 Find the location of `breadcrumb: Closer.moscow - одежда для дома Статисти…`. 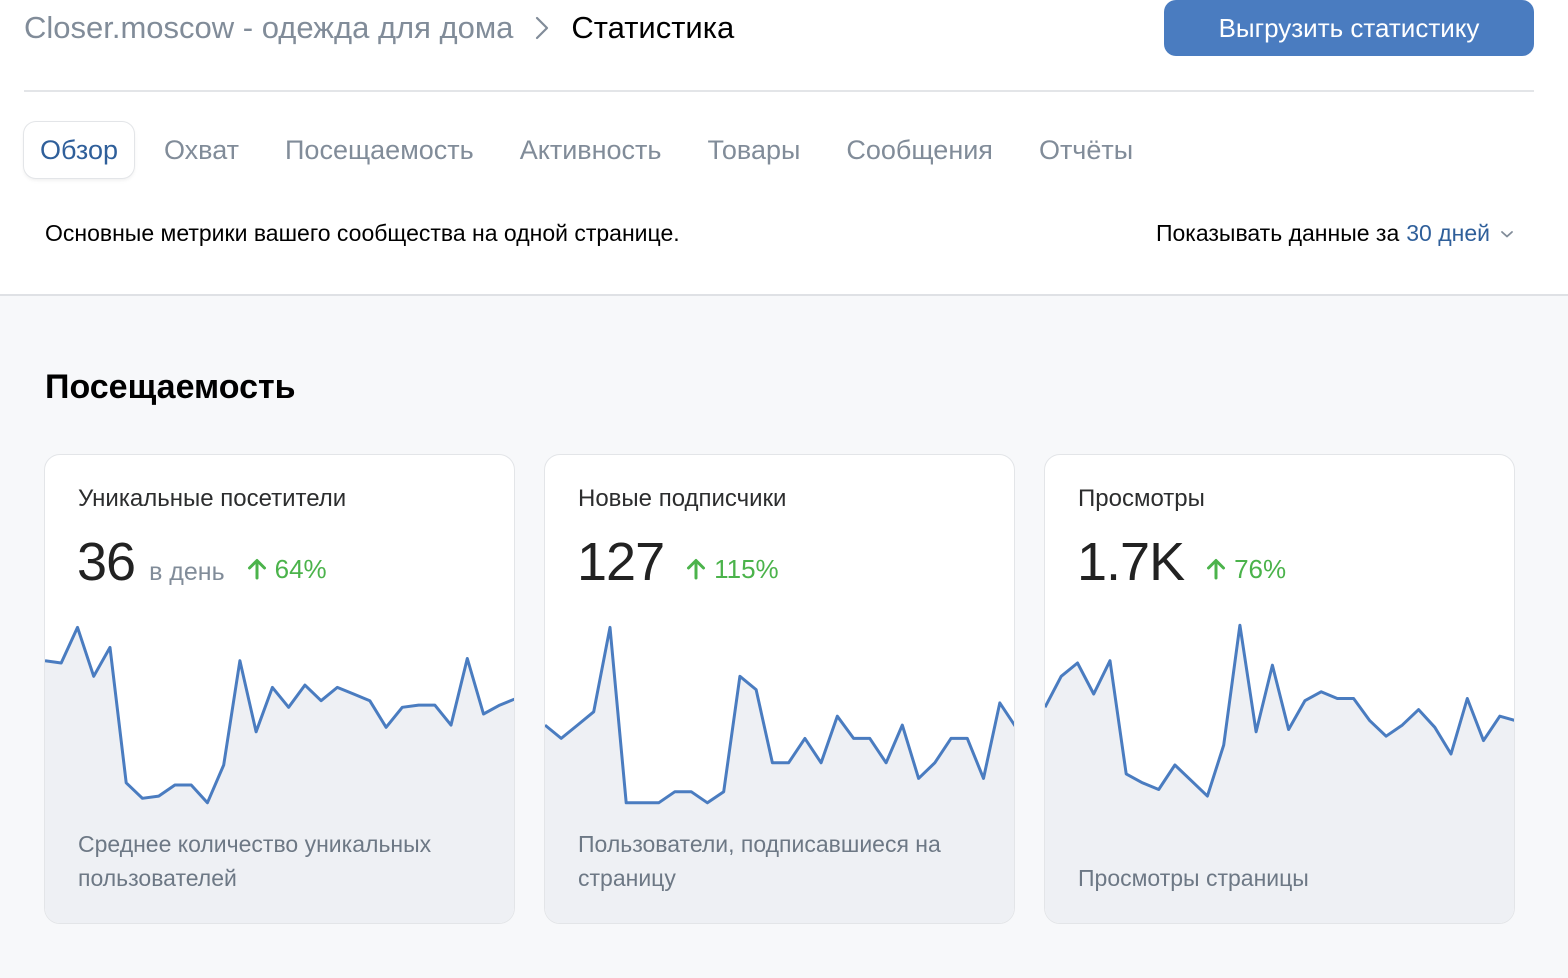

breadcrumb: Closer.moscow - одежда для дома Статисти… is located at coordinates (379, 28).